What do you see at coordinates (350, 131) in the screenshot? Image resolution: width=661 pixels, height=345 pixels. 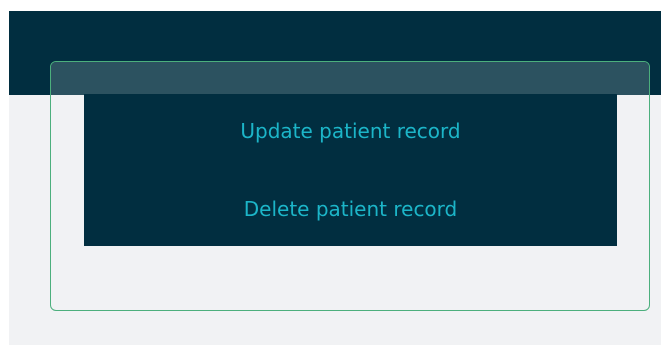 I see `update-patient-record-menu-item: Update patient record` at bounding box center [350, 131].